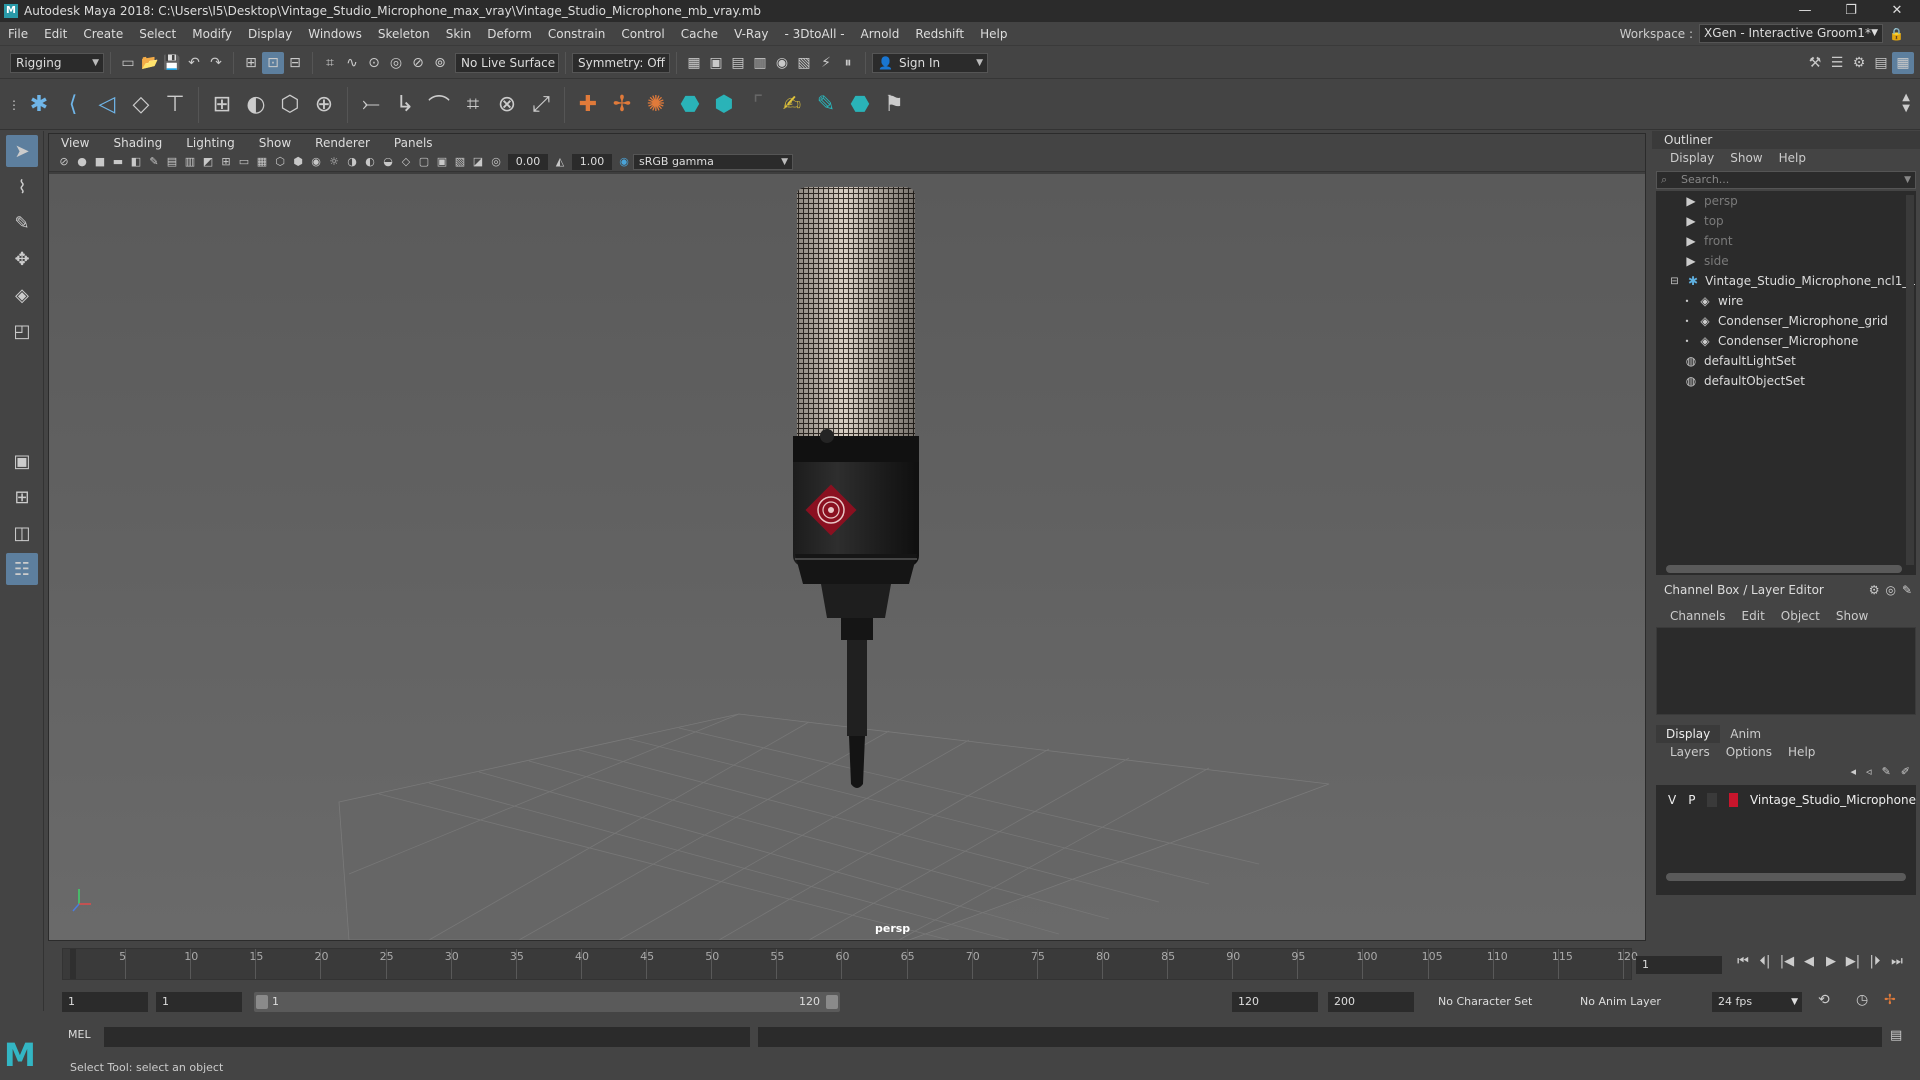  Describe the element at coordinates (713, 161) in the screenshot. I see `color-space-dropdown: sRGB gamma ▼` at that location.